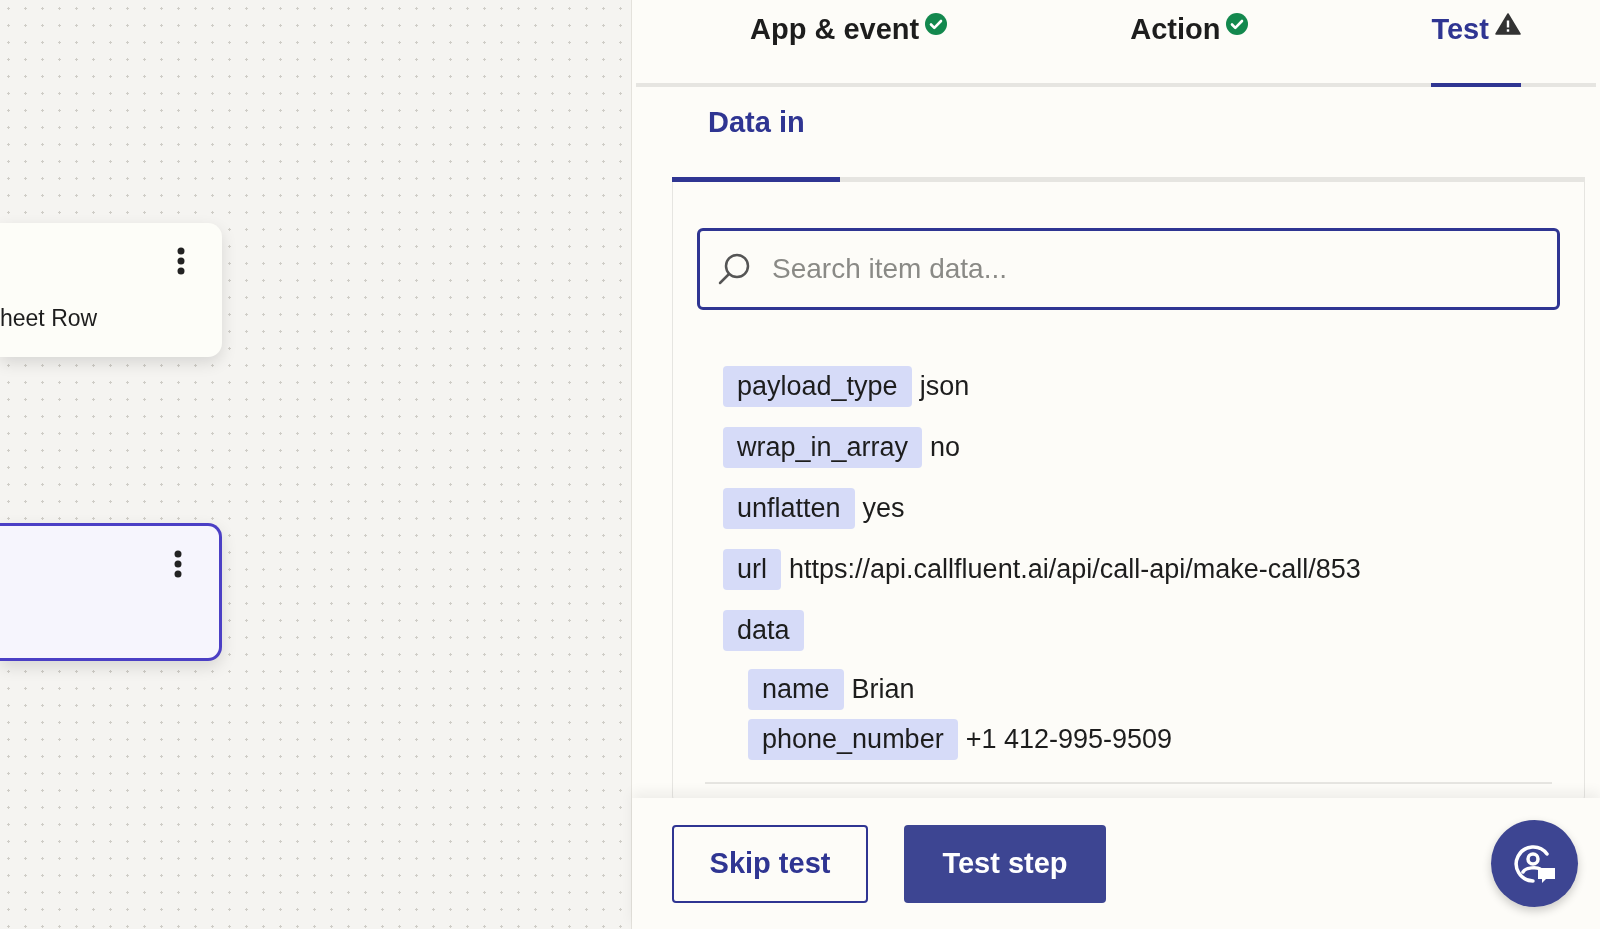  I want to click on field-value: json, so click(944, 387).